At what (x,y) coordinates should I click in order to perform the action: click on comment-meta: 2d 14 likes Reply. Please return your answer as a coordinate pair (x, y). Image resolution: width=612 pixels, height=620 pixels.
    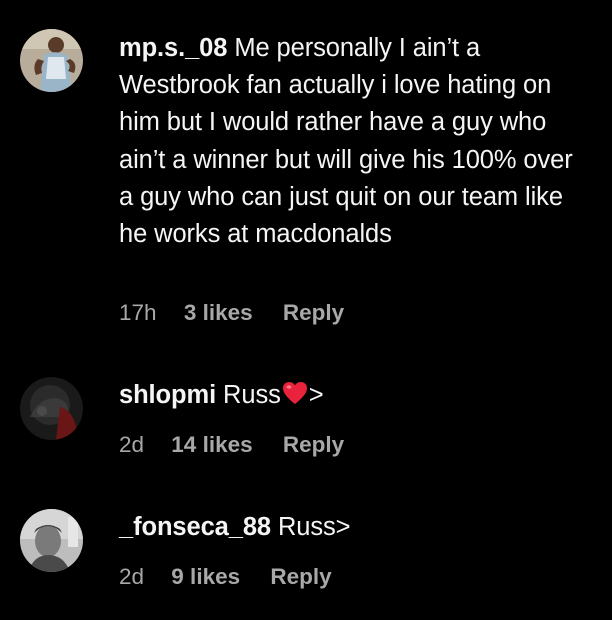
    Looking at the image, I should click on (231, 445).